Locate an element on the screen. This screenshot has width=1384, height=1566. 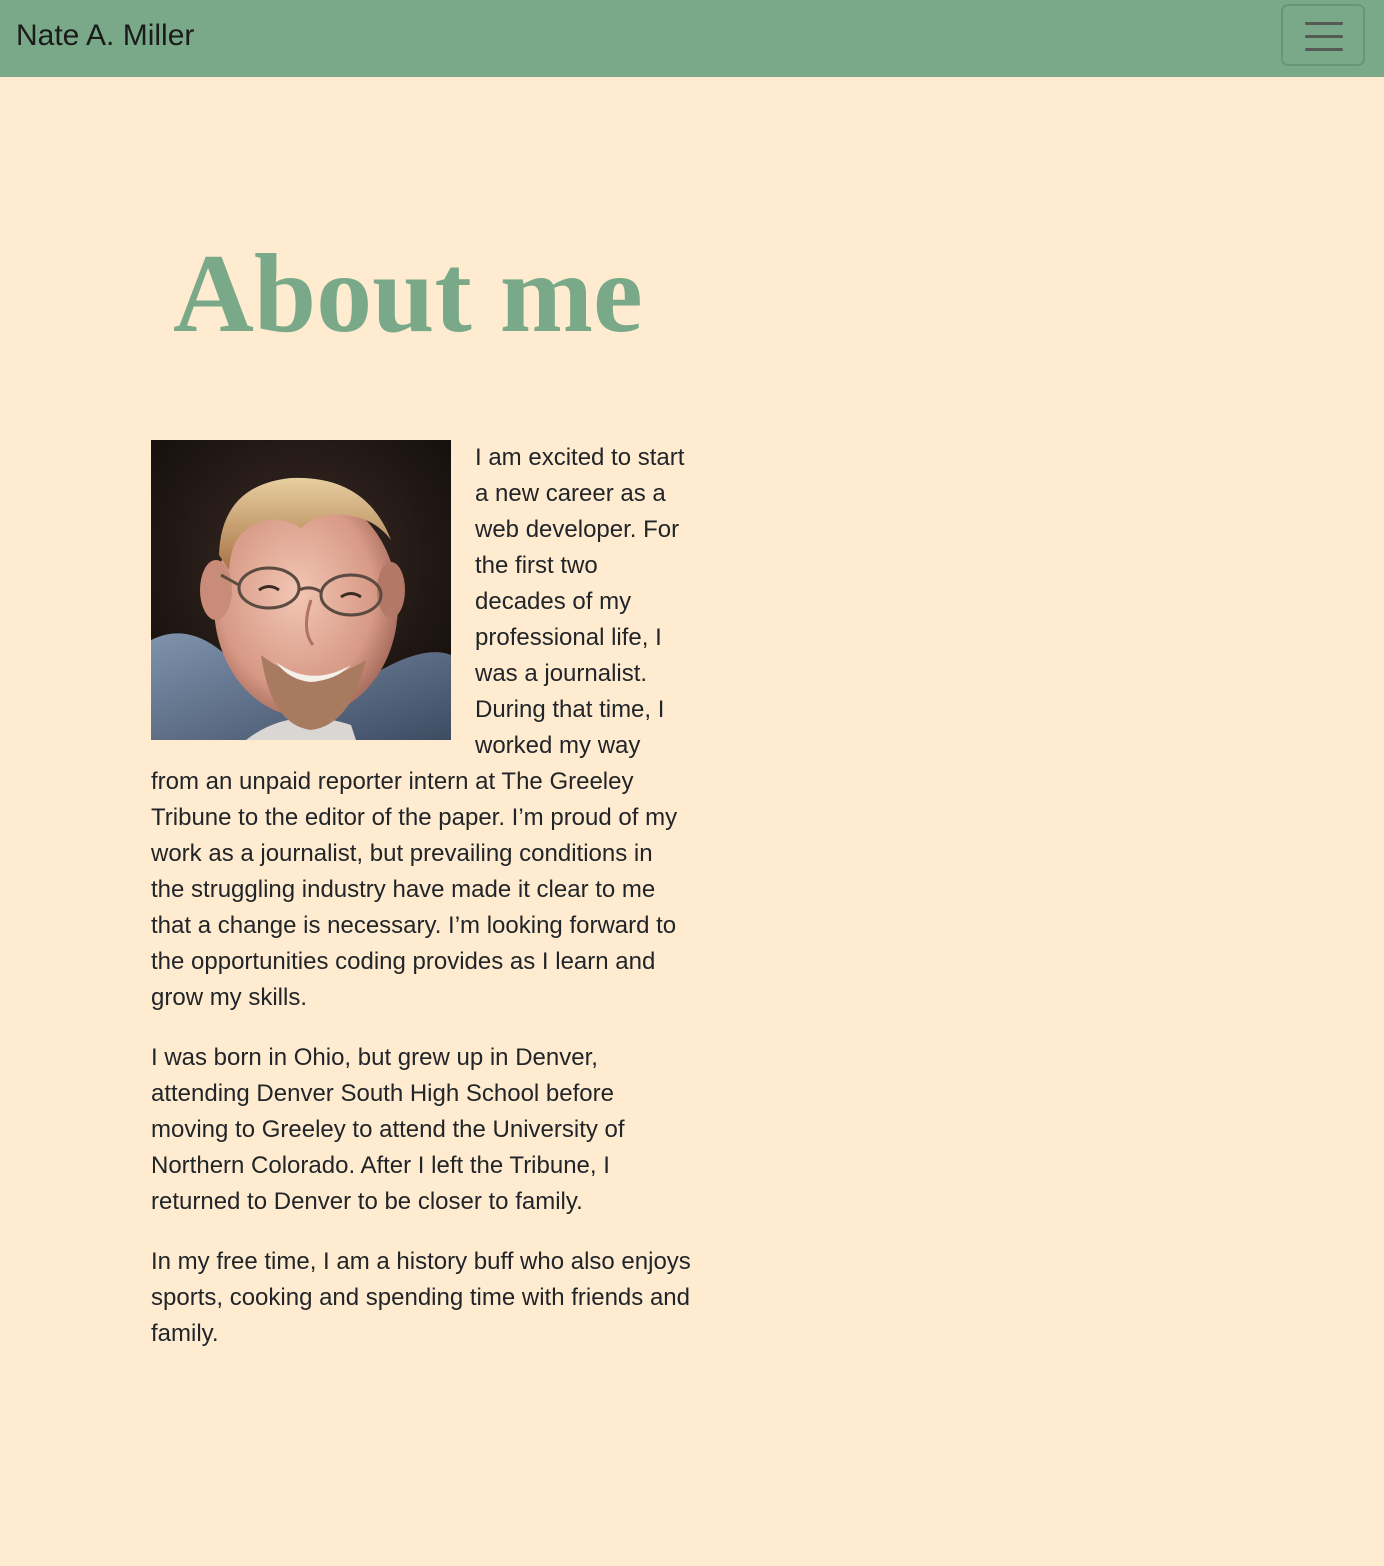
navbar-brand: Nate A. Miller is located at coordinates (105, 36).